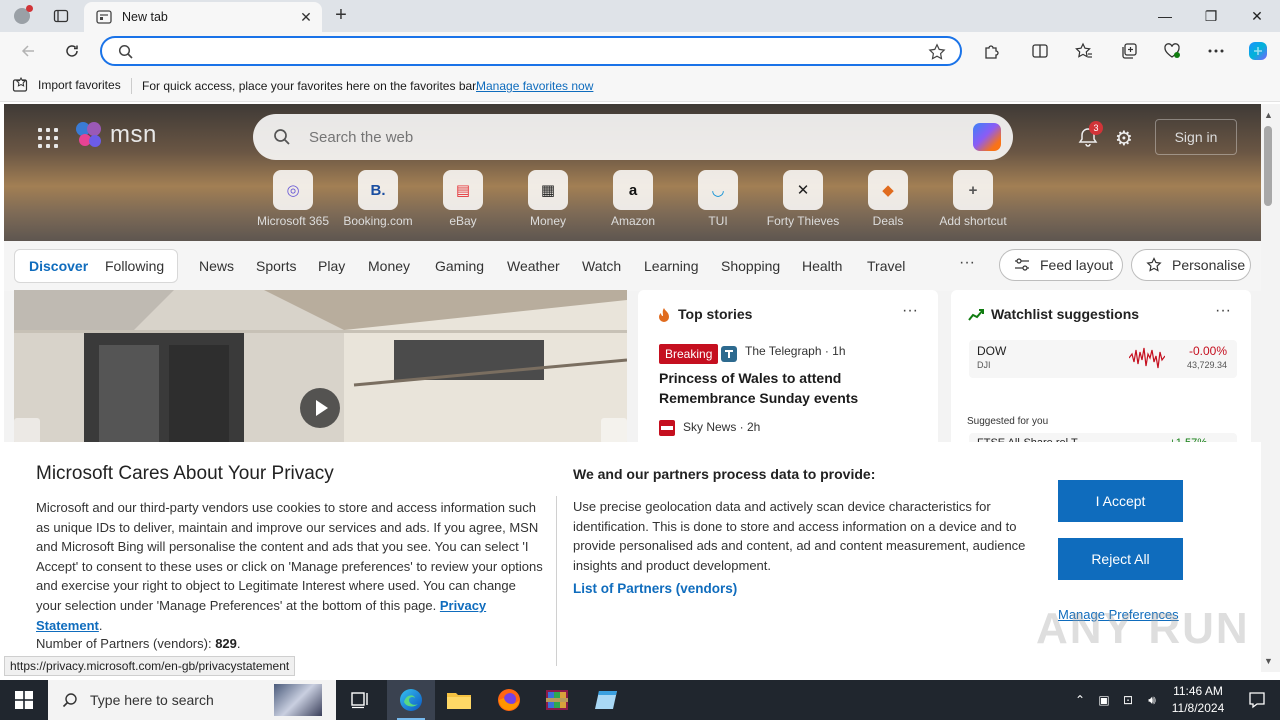 This screenshot has height=720, width=1280. What do you see at coordinates (886, 266) in the screenshot?
I see `nav-travel: Travel` at bounding box center [886, 266].